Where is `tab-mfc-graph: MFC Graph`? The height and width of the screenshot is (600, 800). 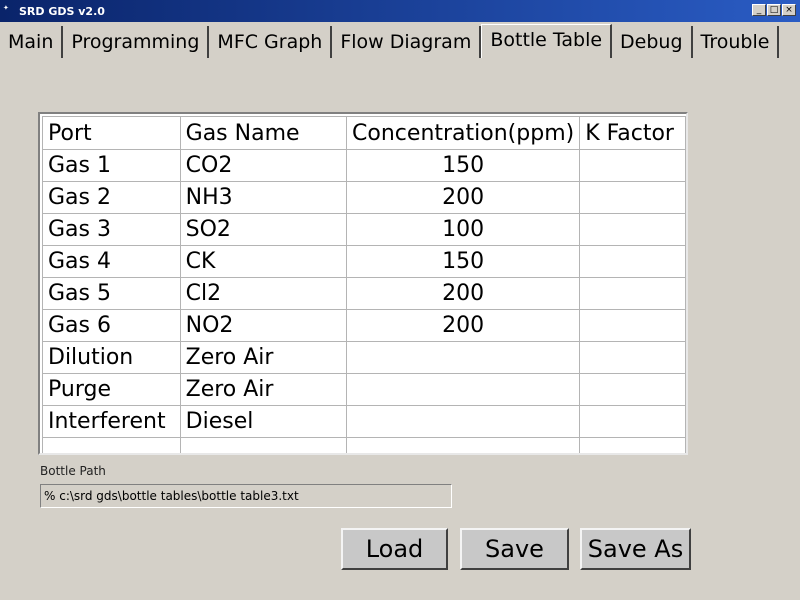 tab-mfc-graph: MFC Graph is located at coordinates (271, 42).